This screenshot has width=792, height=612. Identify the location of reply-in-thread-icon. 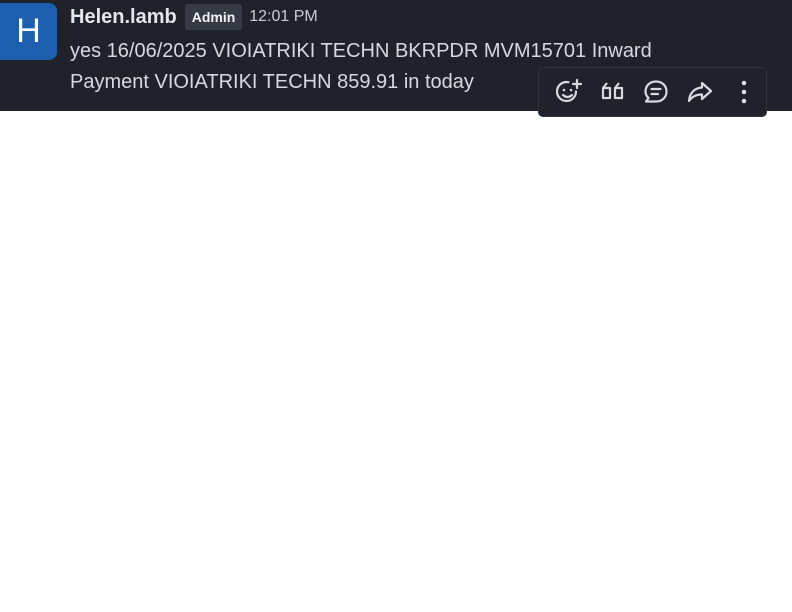
(656, 91).